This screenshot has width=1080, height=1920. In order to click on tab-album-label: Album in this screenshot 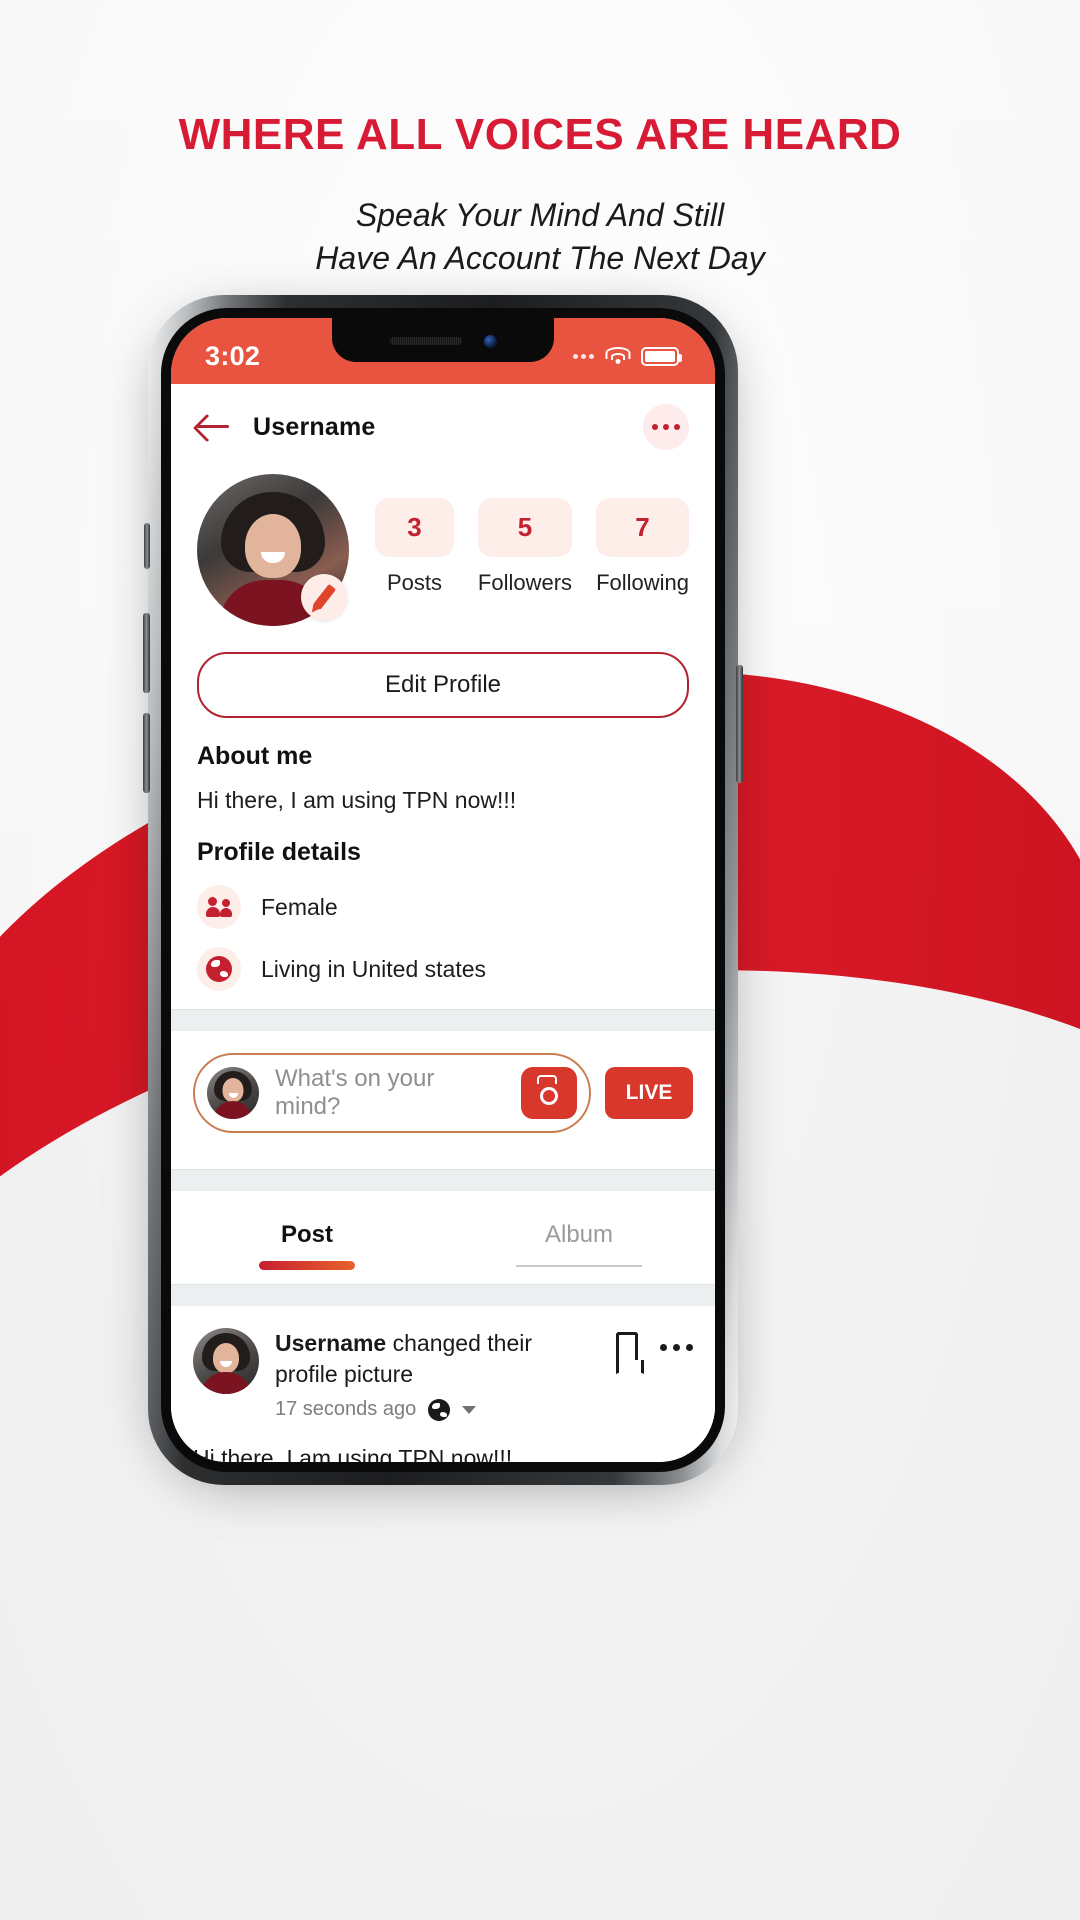, I will do `click(579, 1234)`.